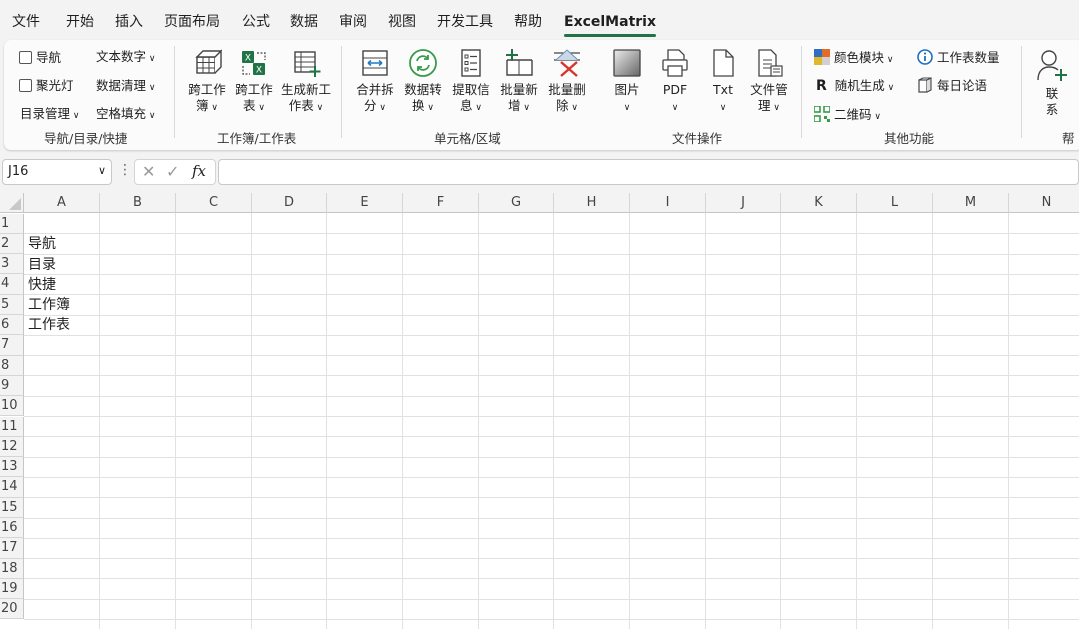  I want to click on contact-button: 联 系, so click(1052, 83).